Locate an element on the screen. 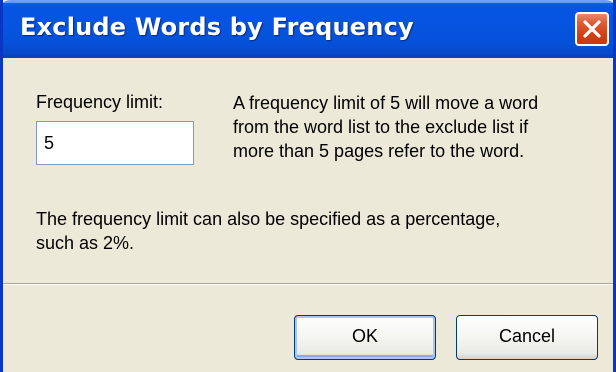 This screenshot has width=616, height=372. frequency-limit-label: Frequency limit: is located at coordinates (100, 102).